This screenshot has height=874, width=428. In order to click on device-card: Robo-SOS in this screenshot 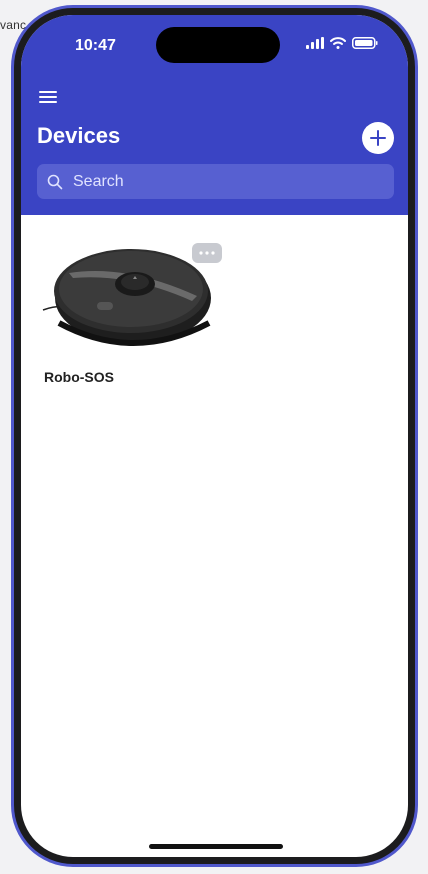, I will do `click(129, 308)`.